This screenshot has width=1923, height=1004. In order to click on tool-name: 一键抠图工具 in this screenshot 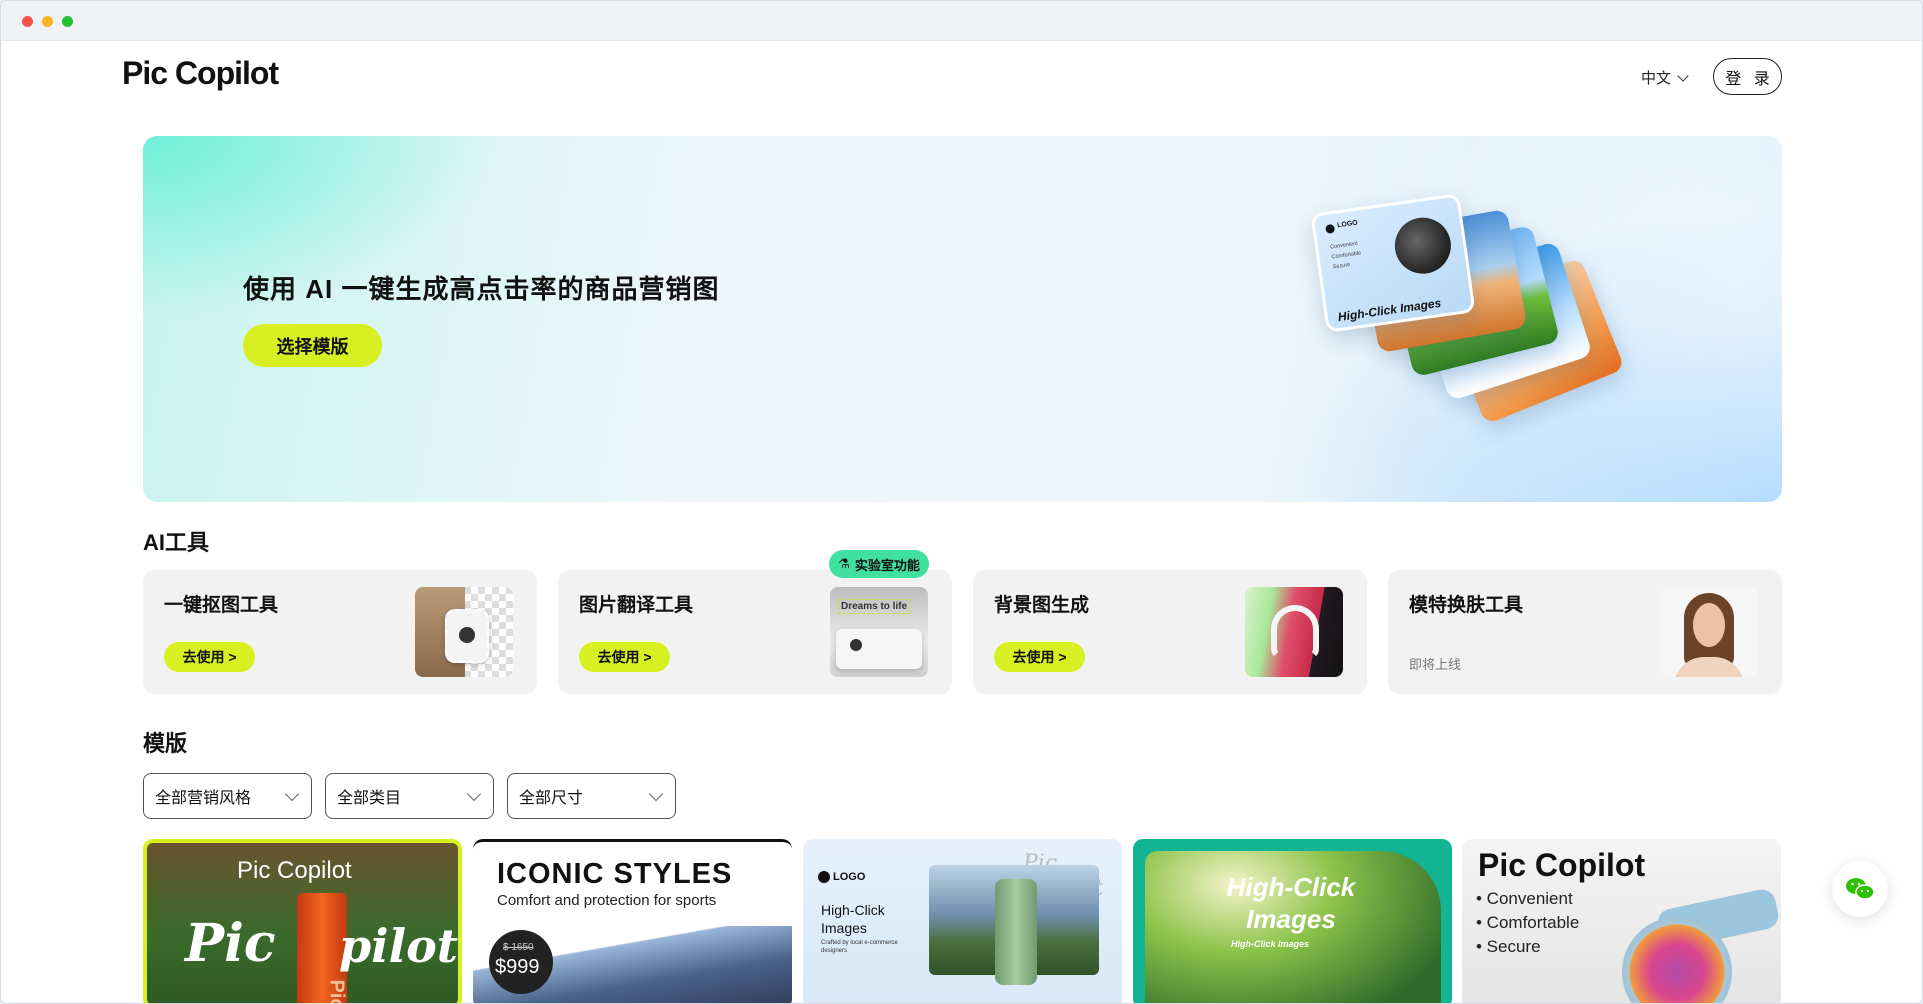, I will do `click(221, 605)`.